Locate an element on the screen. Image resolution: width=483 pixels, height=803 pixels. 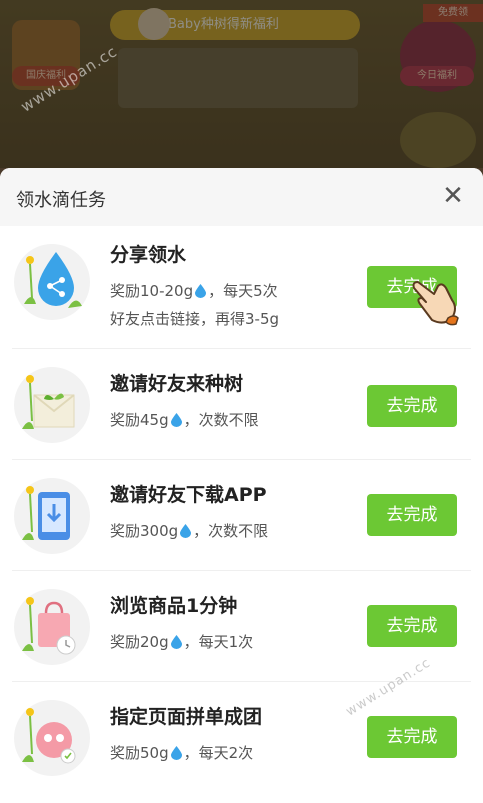
reward-text: 奖励20g is located at coordinates (139, 642).